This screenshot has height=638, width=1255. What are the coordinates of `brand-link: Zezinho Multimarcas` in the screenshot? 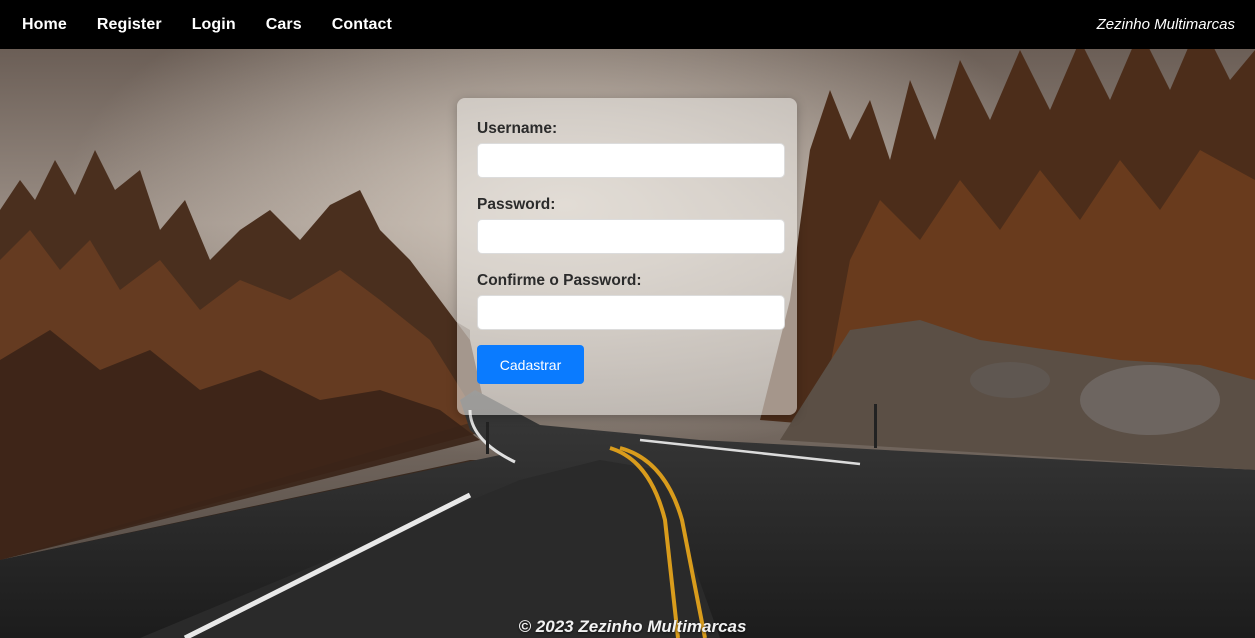 It's located at (1166, 24).